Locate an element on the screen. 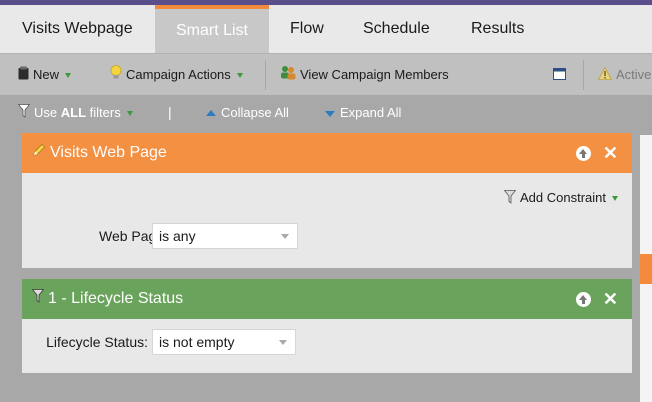 This screenshot has width=652, height=402. campaign-actions-label: Campaign Actions is located at coordinates (178, 74).